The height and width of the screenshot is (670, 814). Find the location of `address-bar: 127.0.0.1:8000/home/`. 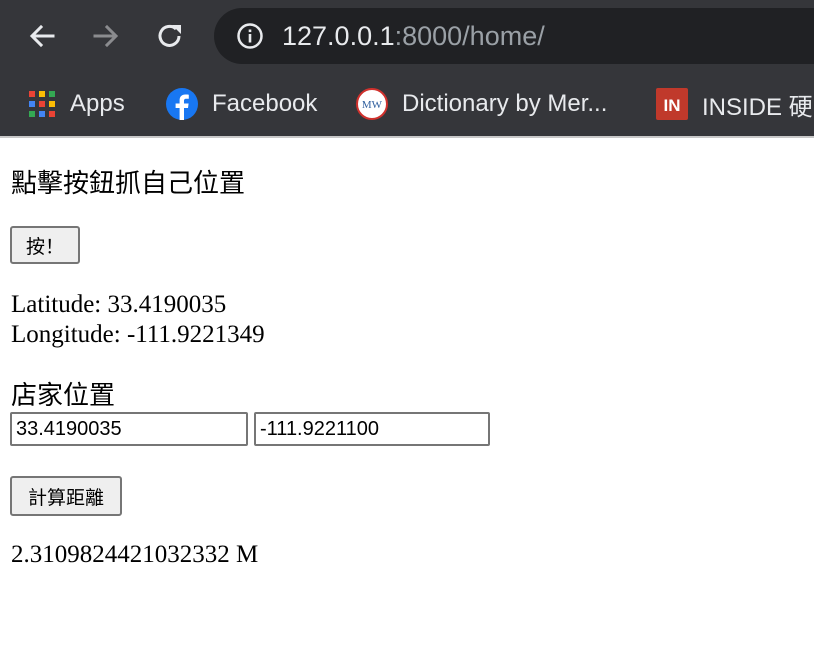

address-bar: 127.0.0.1:8000/home/ is located at coordinates (514, 36).